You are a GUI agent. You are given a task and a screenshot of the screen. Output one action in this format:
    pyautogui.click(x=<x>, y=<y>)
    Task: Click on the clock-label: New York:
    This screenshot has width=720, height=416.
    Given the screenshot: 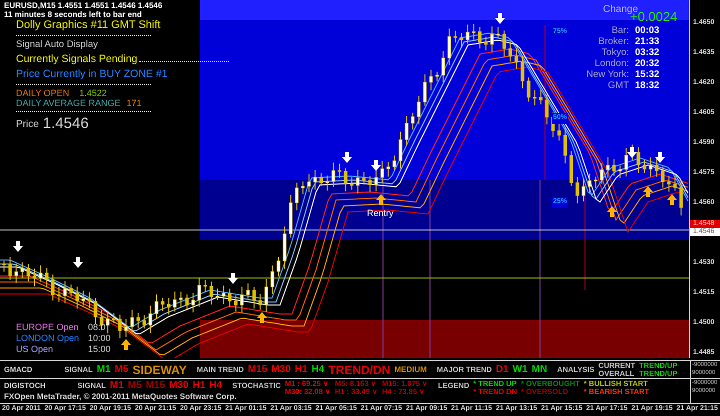 What is the action you would take?
    pyautogui.click(x=607, y=74)
    